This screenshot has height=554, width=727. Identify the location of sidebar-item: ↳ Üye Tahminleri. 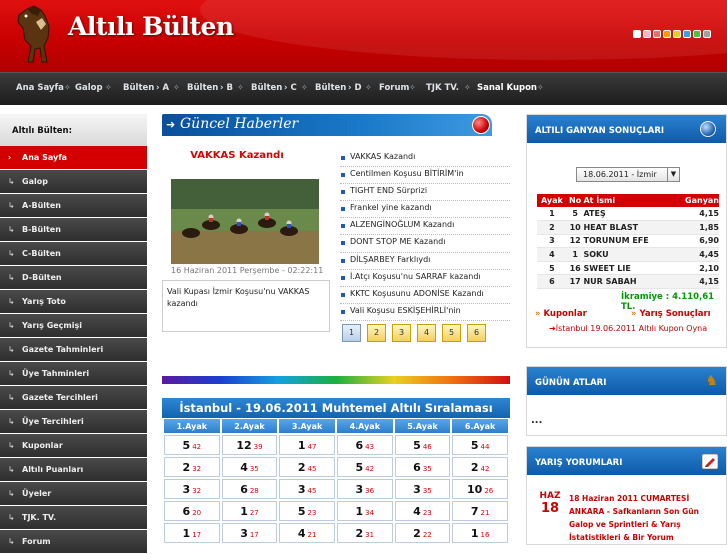
(73, 374).